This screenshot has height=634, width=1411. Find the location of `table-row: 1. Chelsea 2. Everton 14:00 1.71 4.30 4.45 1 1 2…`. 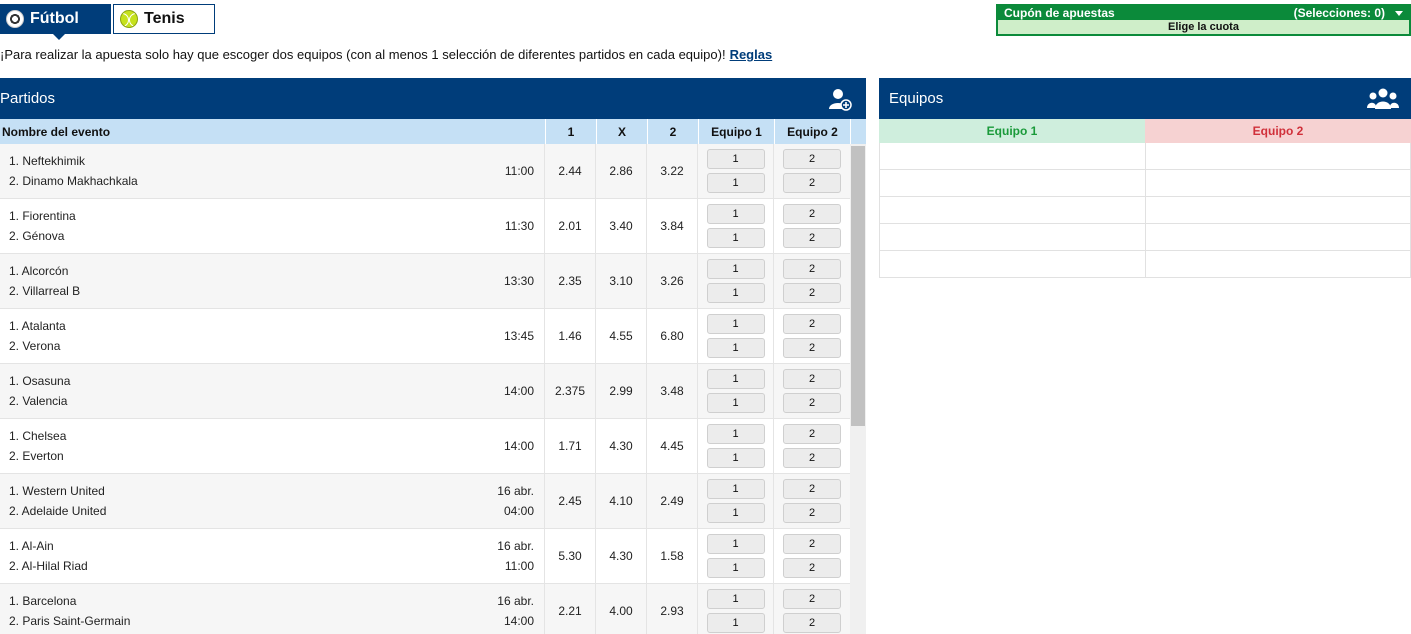

table-row: 1. Chelsea 2. Everton 14:00 1.71 4.30 4.45 1 1 2… is located at coordinates (425, 446).